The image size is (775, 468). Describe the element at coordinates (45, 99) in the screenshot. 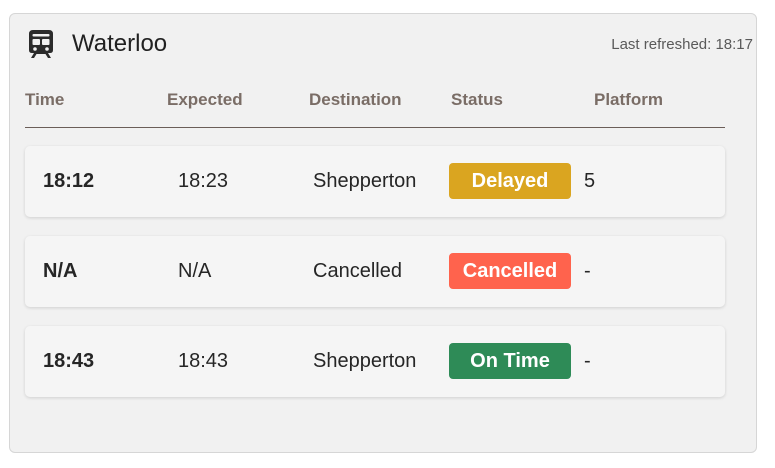

I see `column-header-time: Time` at that location.